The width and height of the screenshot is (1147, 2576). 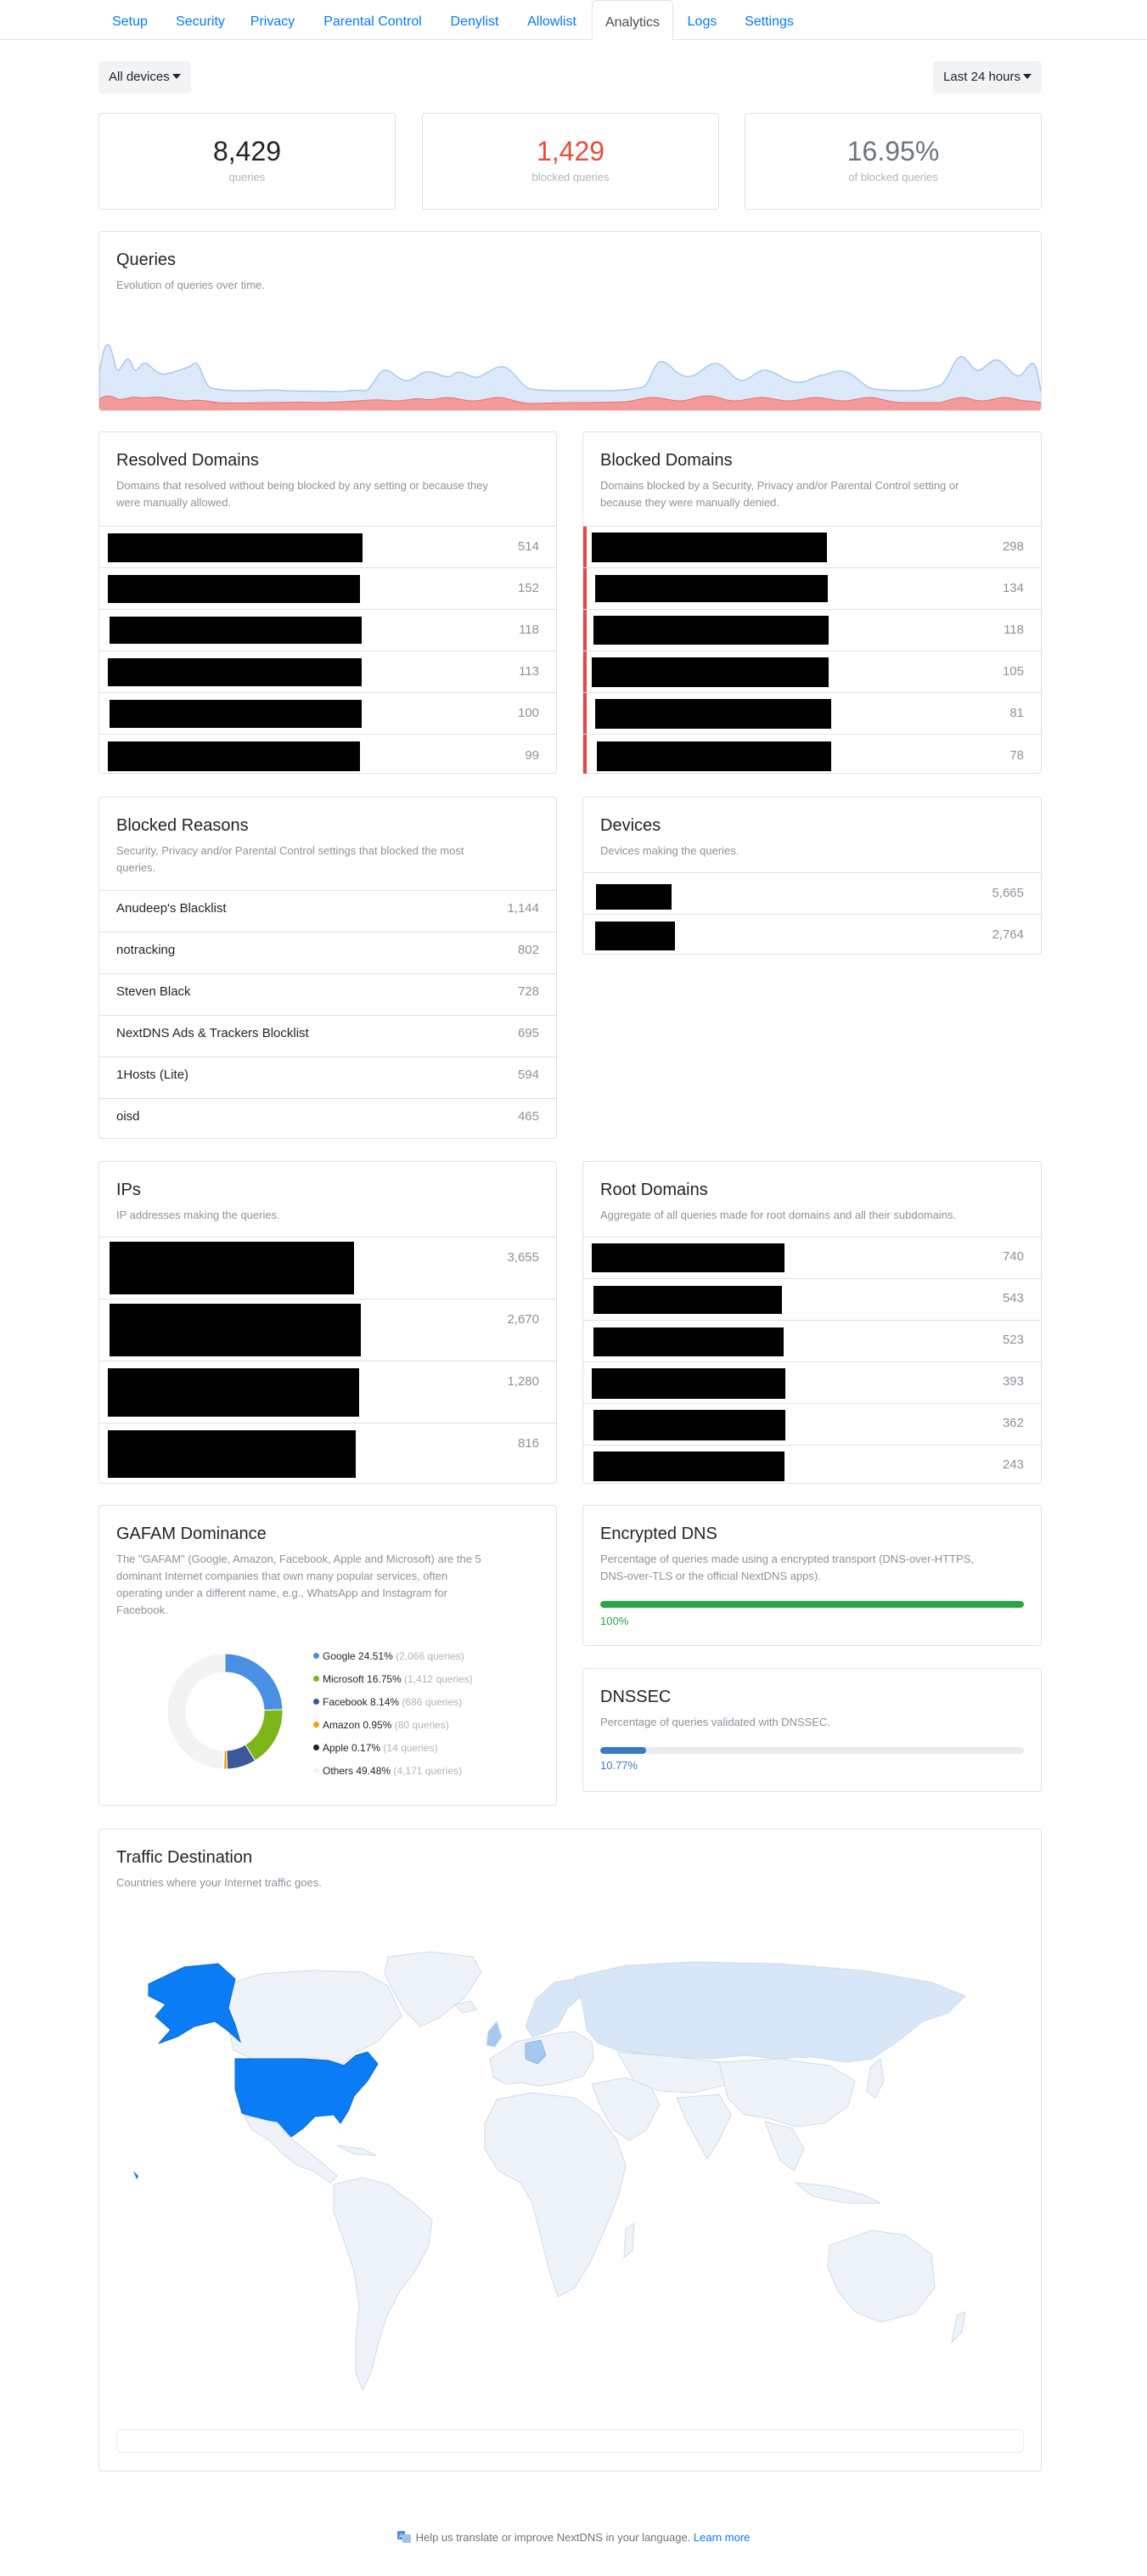 I want to click on card-title: Resolved Domains, so click(x=187, y=460).